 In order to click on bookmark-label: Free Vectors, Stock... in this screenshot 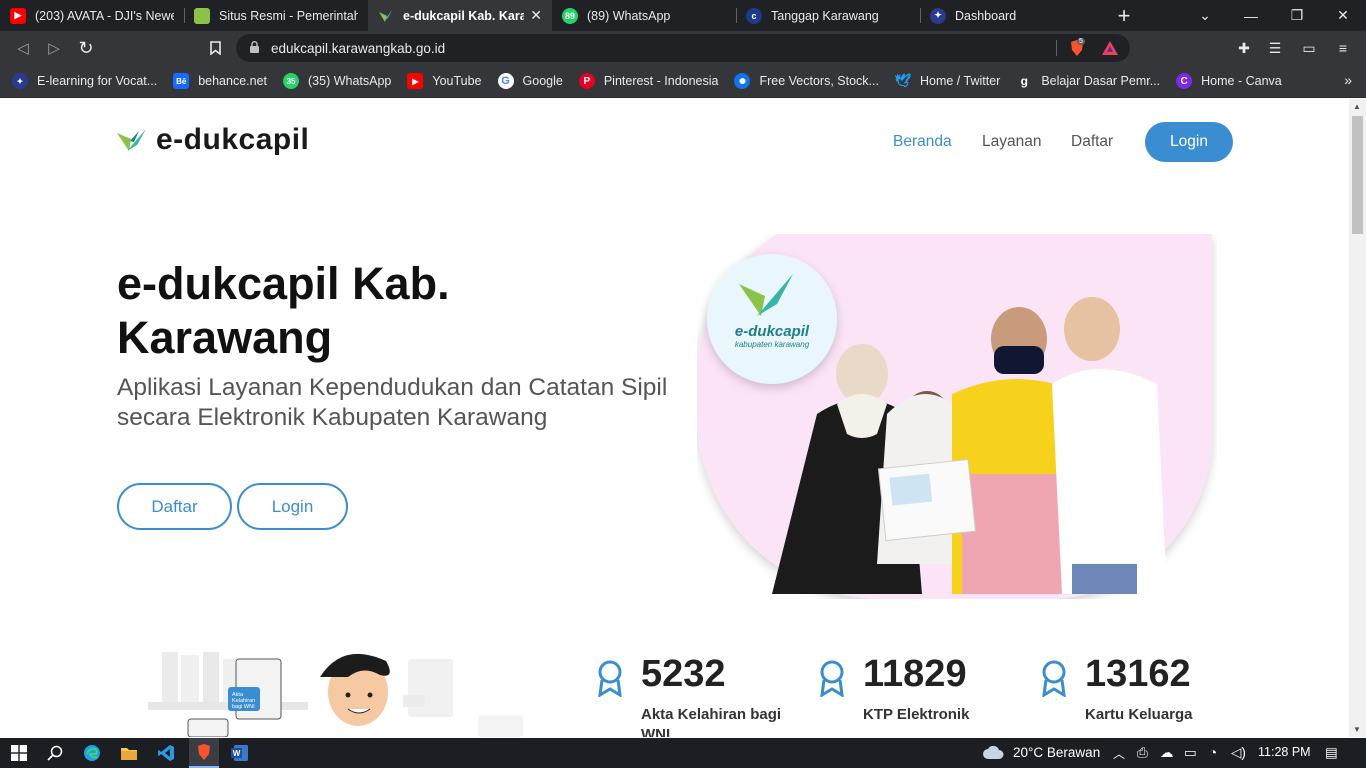, I will do `click(819, 81)`.